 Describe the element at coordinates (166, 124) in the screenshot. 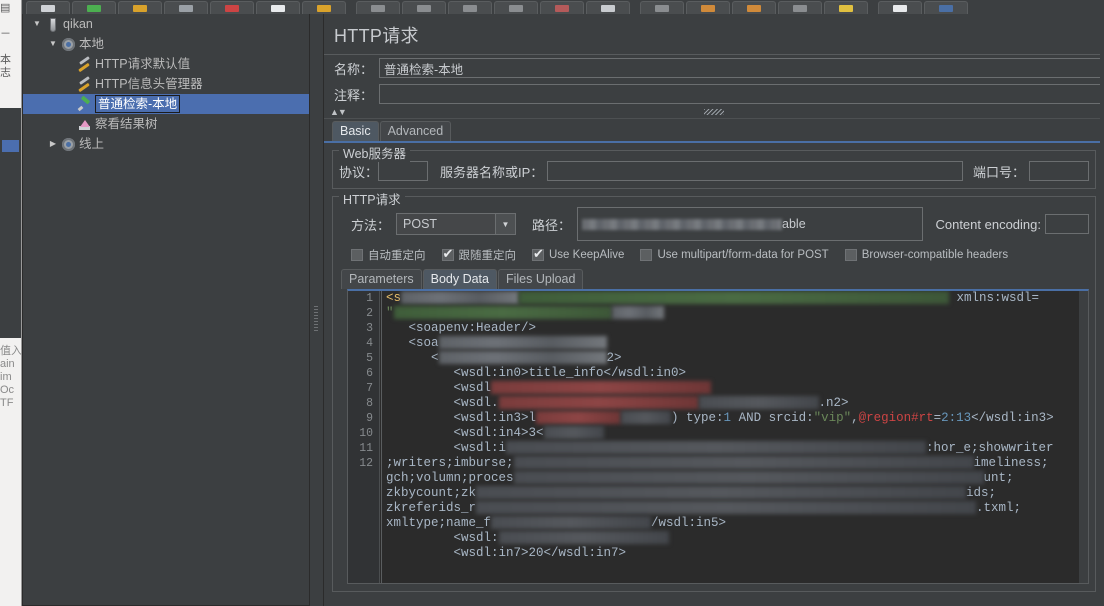

I see `tree-node: 察看结果树` at that location.